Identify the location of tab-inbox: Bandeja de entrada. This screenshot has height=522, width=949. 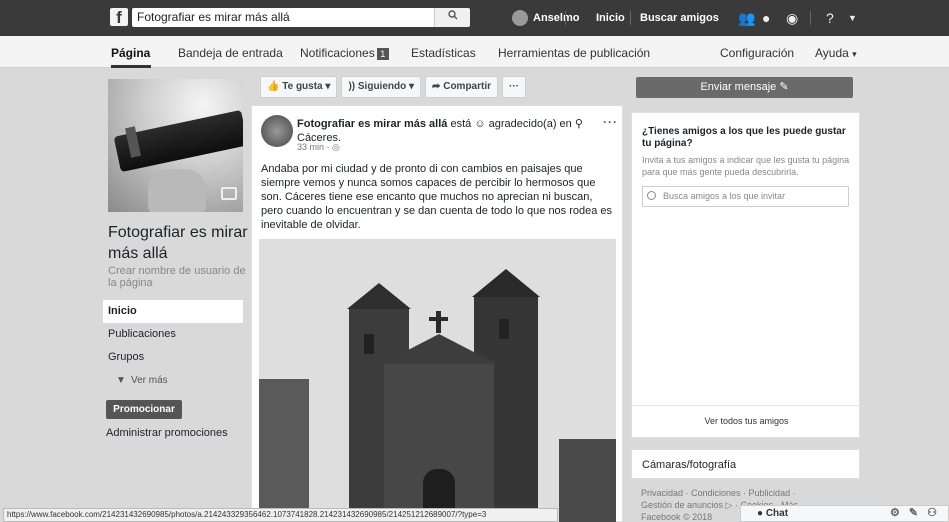
(230, 53).